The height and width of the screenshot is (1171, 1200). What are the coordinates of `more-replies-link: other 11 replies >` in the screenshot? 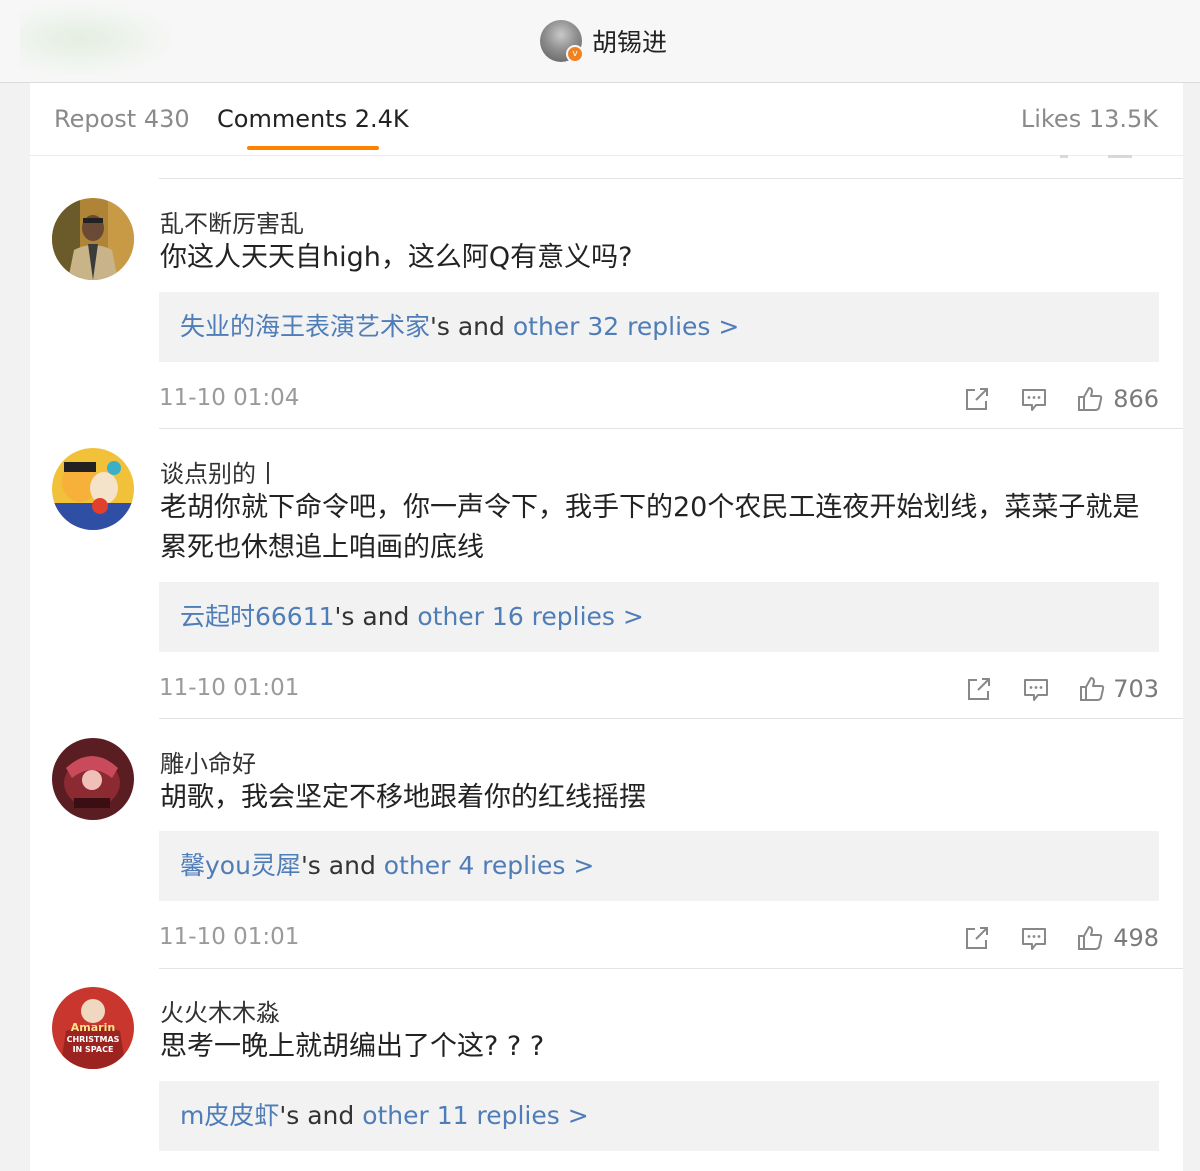 It's located at (475, 1115).